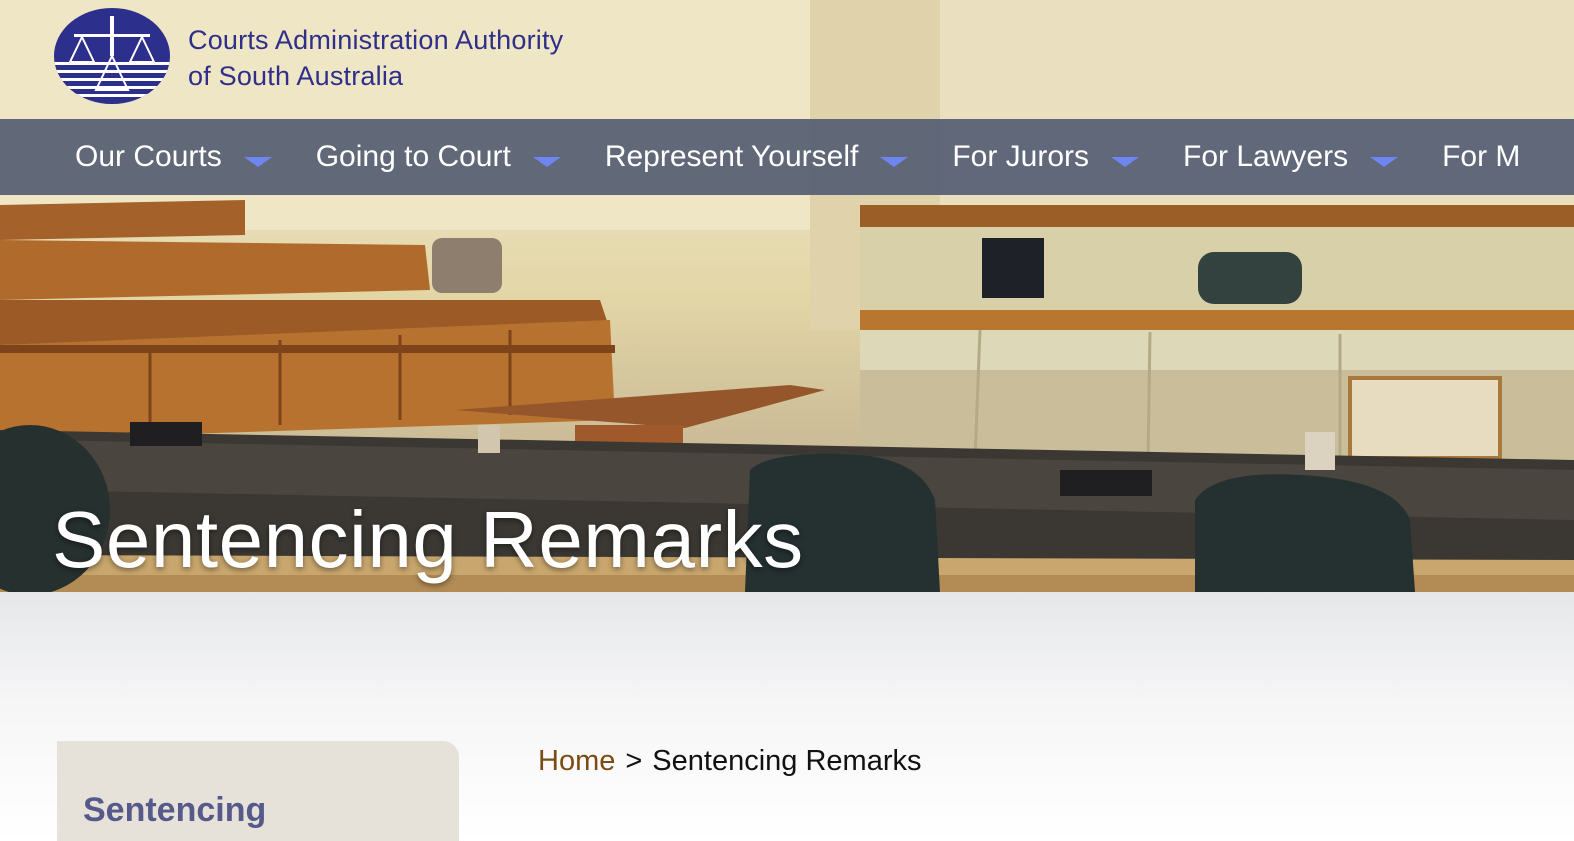 The image size is (1574, 841). I want to click on nav-item-going-to-court: Going to Court, so click(438, 157).